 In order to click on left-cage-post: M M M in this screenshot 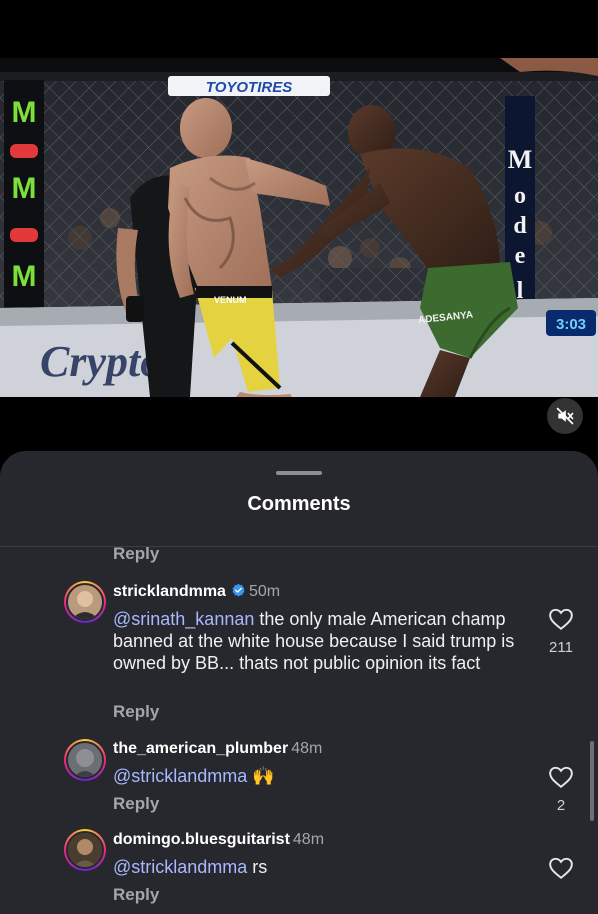, I will do `click(24, 195)`.